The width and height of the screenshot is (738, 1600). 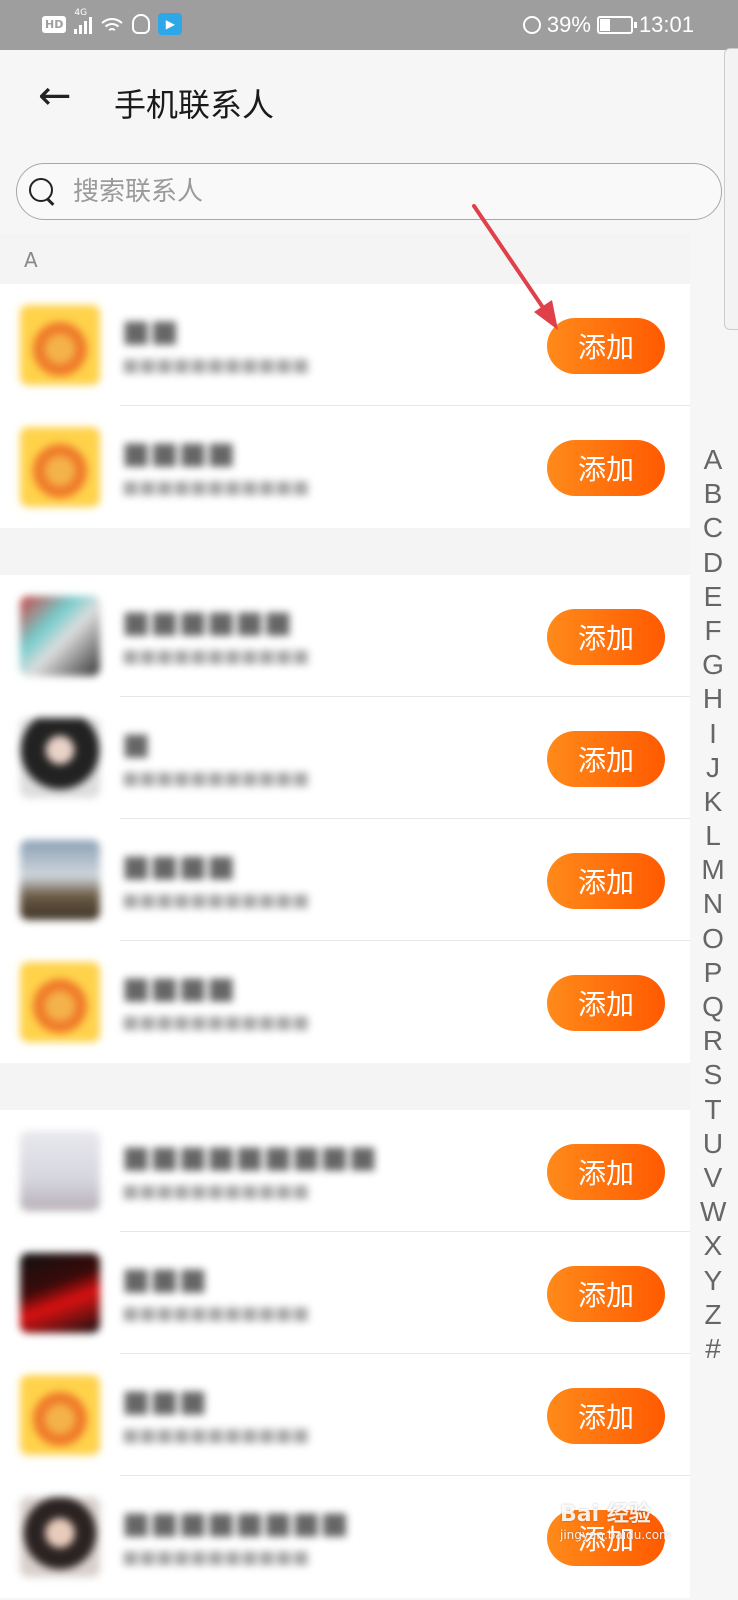 I want to click on delivery-app-icon: ▶, so click(x=170, y=24).